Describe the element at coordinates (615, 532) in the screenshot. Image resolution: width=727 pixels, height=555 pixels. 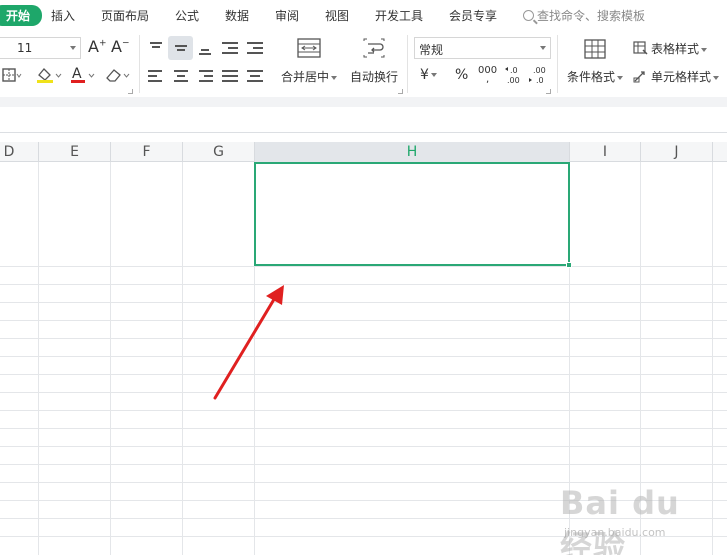
I see `watermark-url: jingyan.baidu.com` at that location.